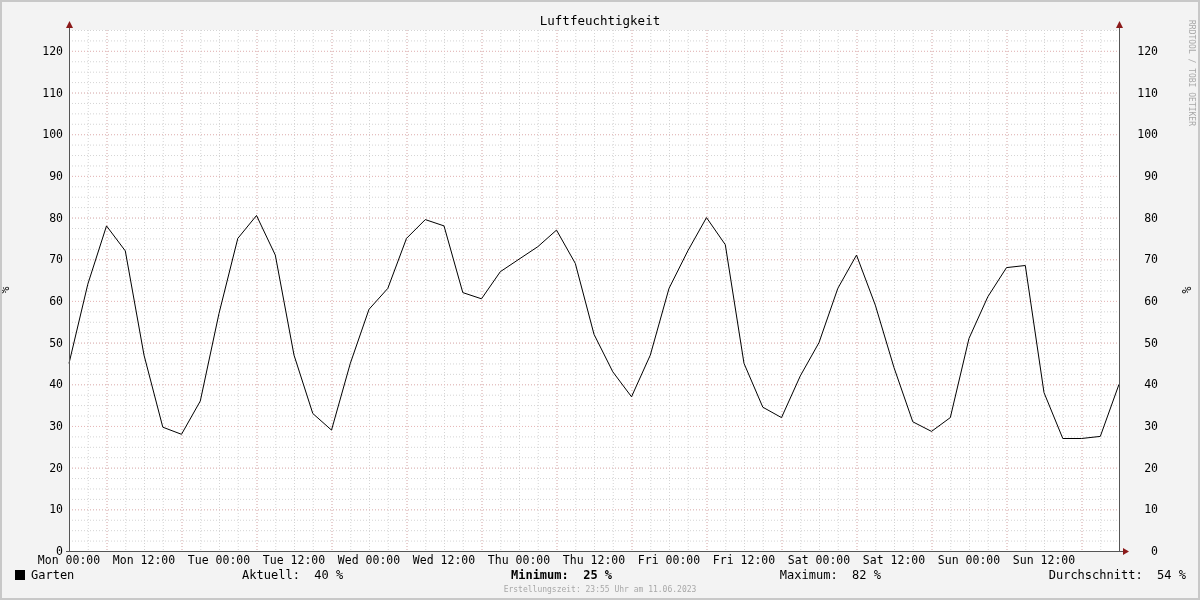  Describe the element at coordinates (293, 575) in the screenshot. I see `legend-stat: Aktuell: 40 %` at that location.